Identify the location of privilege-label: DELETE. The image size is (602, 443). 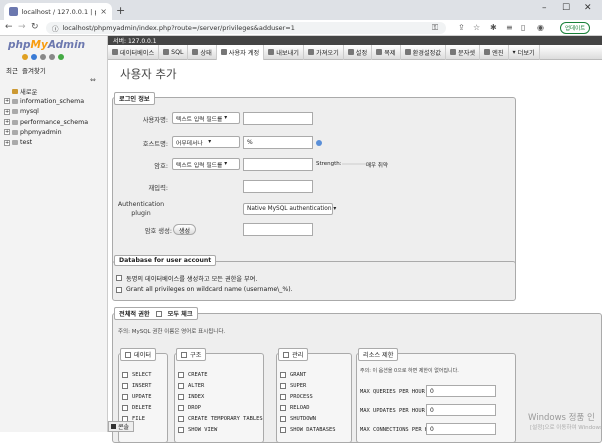
(142, 408).